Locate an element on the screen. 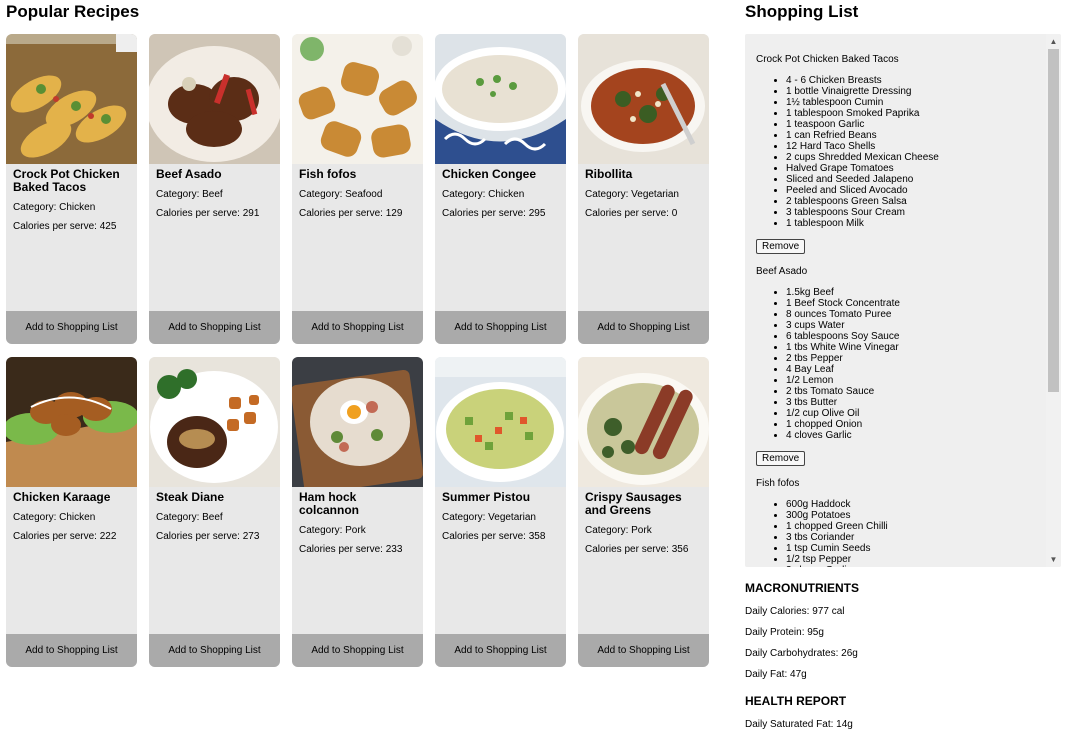  ingredient-item: 1 tablespoon Milk is located at coordinates (913, 223).